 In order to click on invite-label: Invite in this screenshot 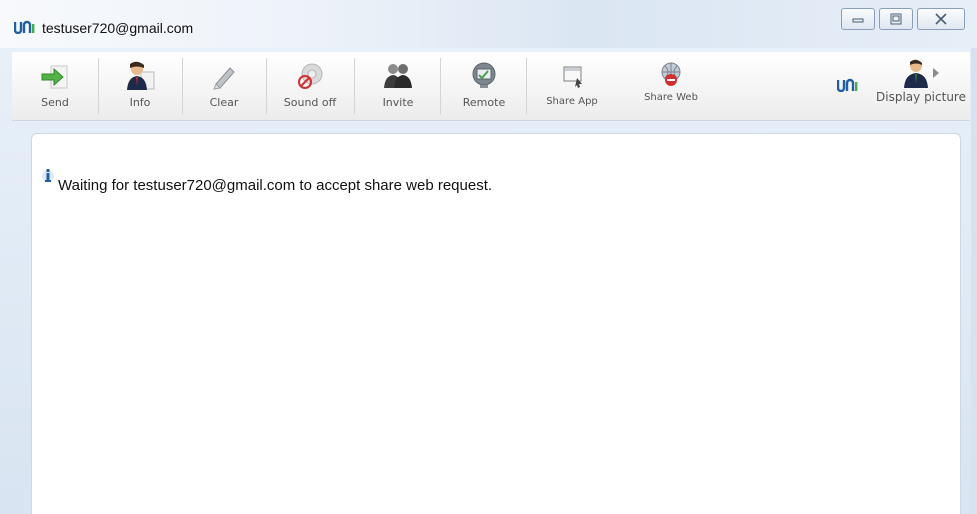, I will do `click(398, 102)`.